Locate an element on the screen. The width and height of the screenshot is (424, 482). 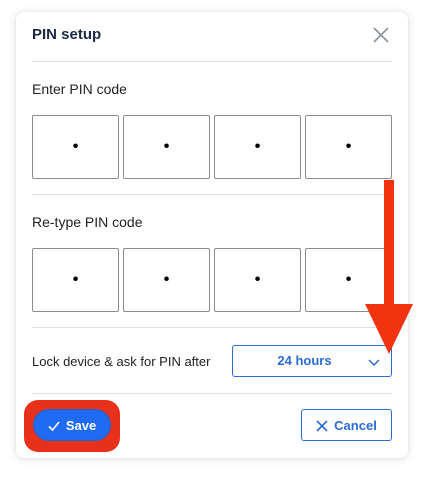
save-button: Save is located at coordinates (72, 425).